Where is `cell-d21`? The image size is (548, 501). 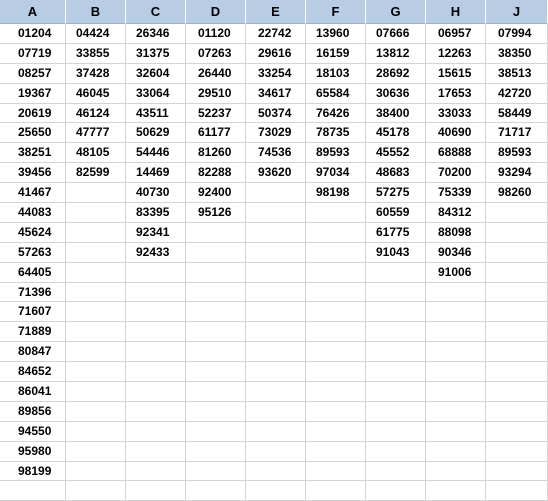
cell-d21 is located at coordinates (216, 431).